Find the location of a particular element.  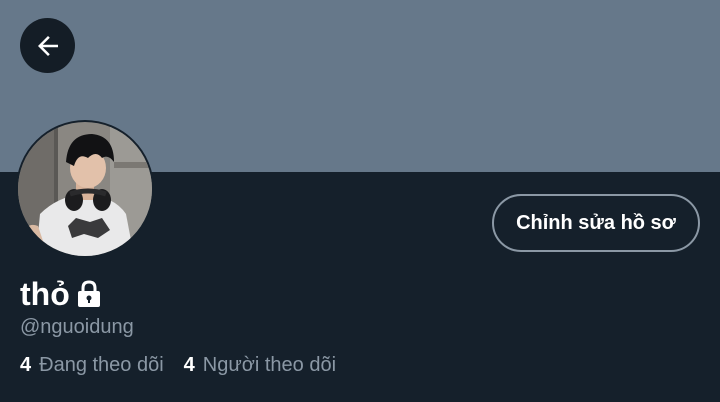

name-row: thỏ is located at coordinates (61, 294).